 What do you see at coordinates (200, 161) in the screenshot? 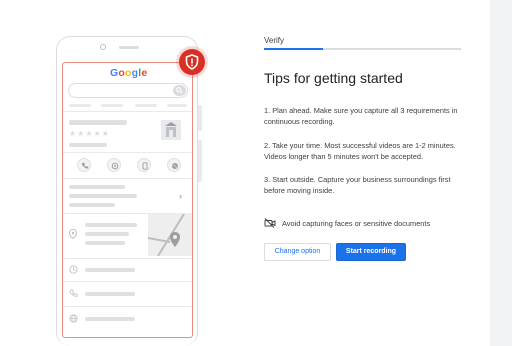
I see `phone-volume-button` at bounding box center [200, 161].